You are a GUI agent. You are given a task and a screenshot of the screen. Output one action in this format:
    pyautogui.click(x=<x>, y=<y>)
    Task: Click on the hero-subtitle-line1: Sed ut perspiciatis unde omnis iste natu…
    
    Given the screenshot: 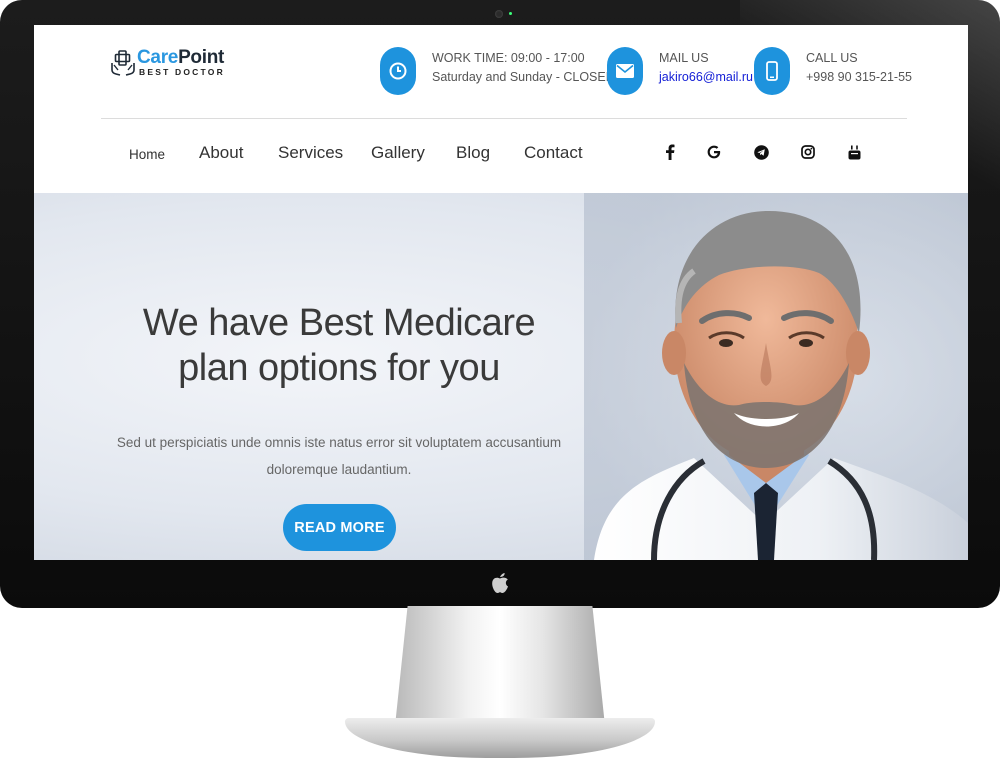 What is the action you would take?
    pyautogui.click(x=339, y=442)
    